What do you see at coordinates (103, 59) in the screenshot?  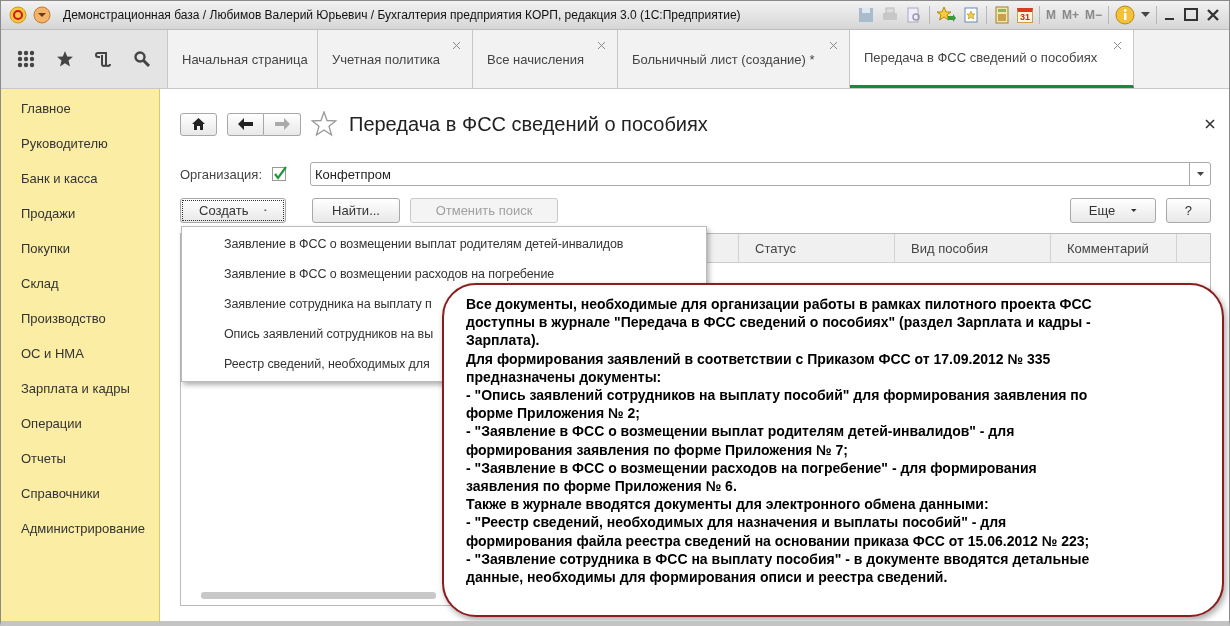 I see `history-icon` at bounding box center [103, 59].